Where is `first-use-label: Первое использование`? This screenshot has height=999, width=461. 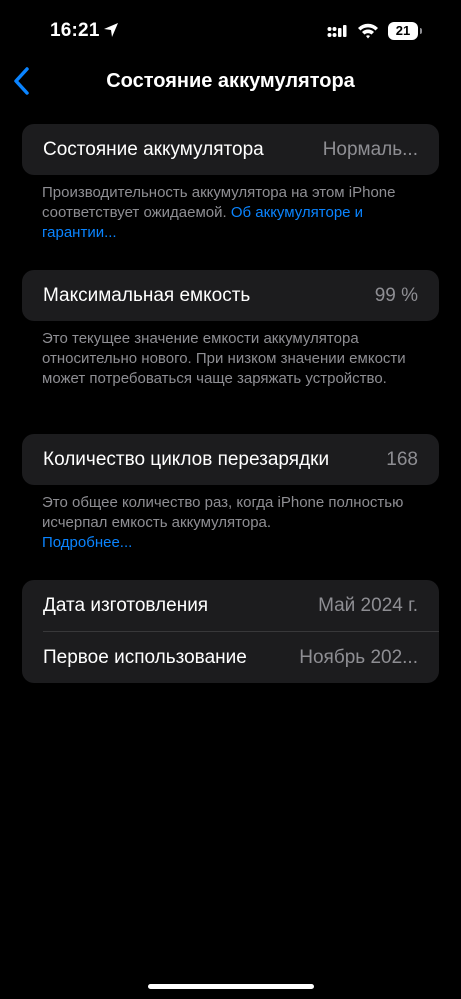 first-use-label: Первое использование is located at coordinates (145, 657).